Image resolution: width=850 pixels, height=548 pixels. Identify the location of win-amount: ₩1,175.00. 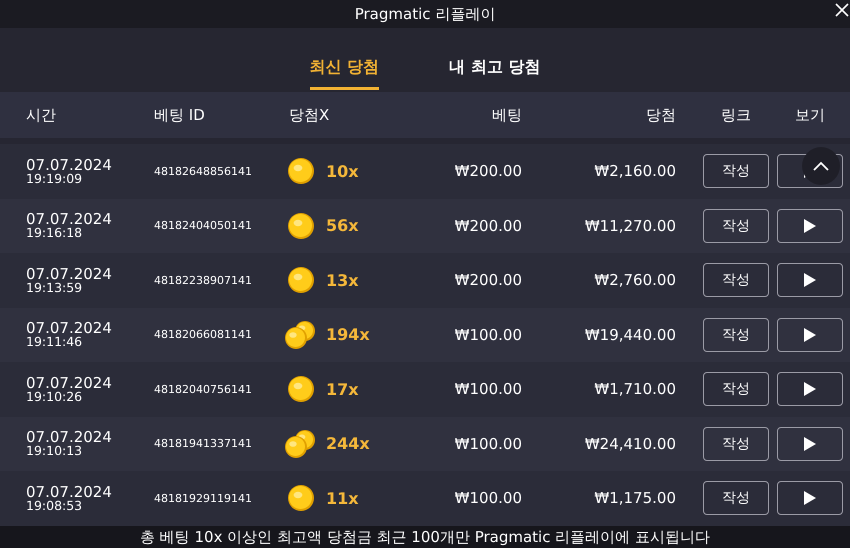
(634, 498).